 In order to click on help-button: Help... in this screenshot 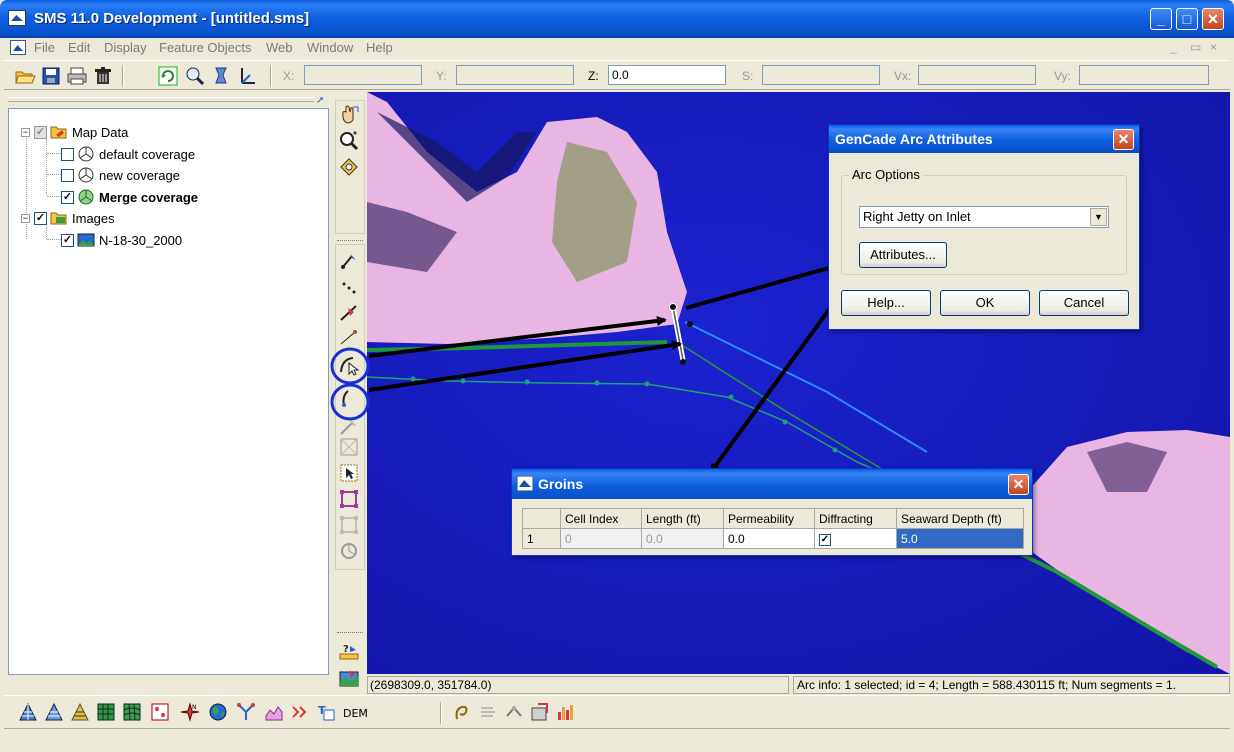, I will do `click(886, 303)`.